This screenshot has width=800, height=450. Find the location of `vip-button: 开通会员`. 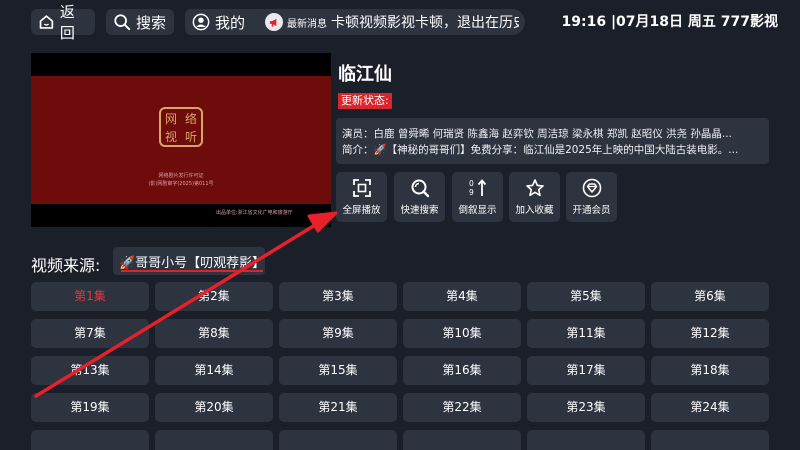

vip-button: 开通会员 is located at coordinates (591, 197).